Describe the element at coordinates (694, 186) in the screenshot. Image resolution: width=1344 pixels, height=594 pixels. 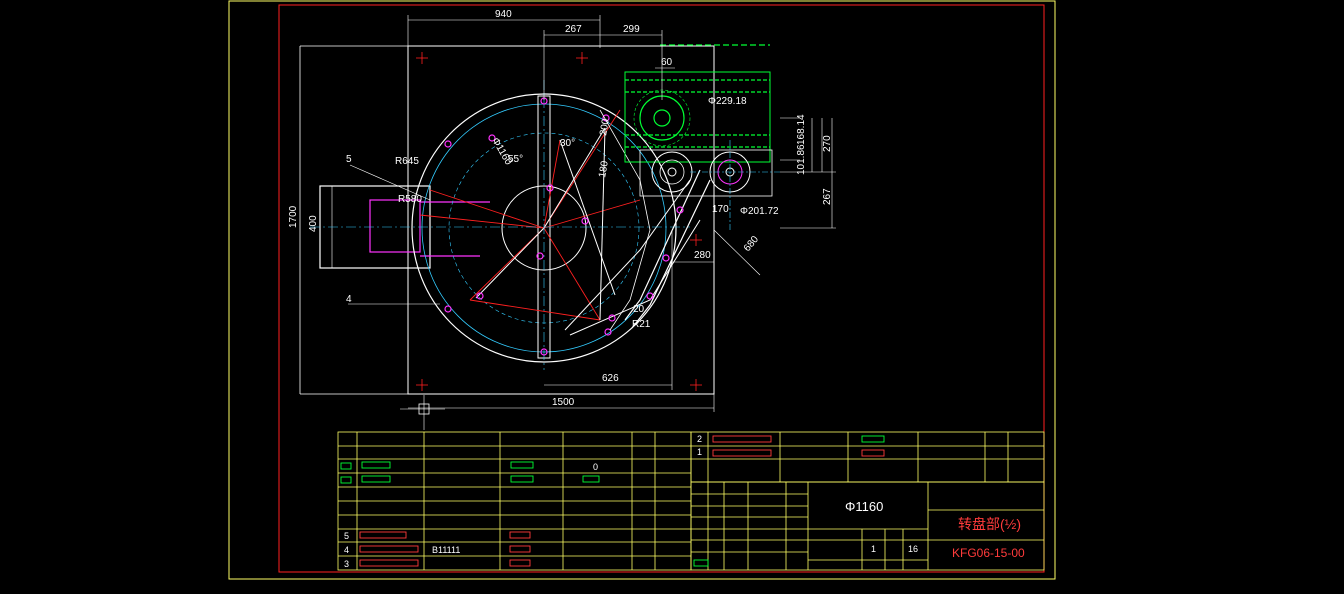
I see `chain-assembly` at that location.